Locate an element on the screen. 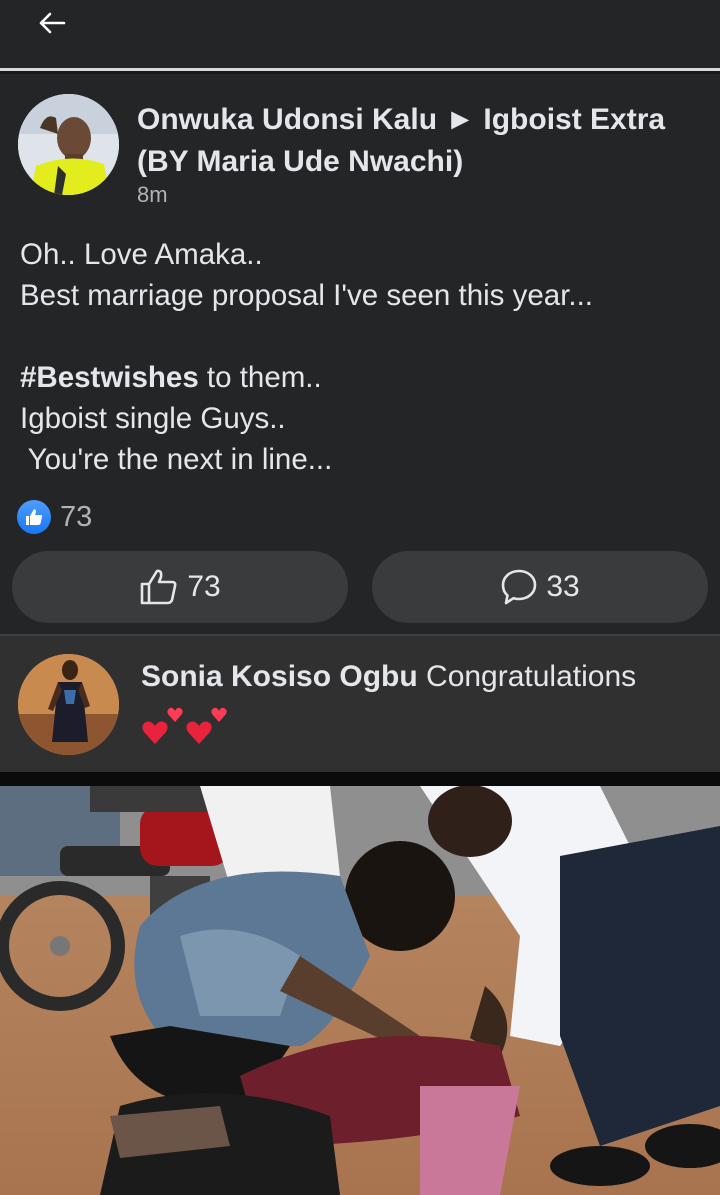 The image size is (720, 1195). hashtag-link: #Bestwishes is located at coordinates (109, 377).